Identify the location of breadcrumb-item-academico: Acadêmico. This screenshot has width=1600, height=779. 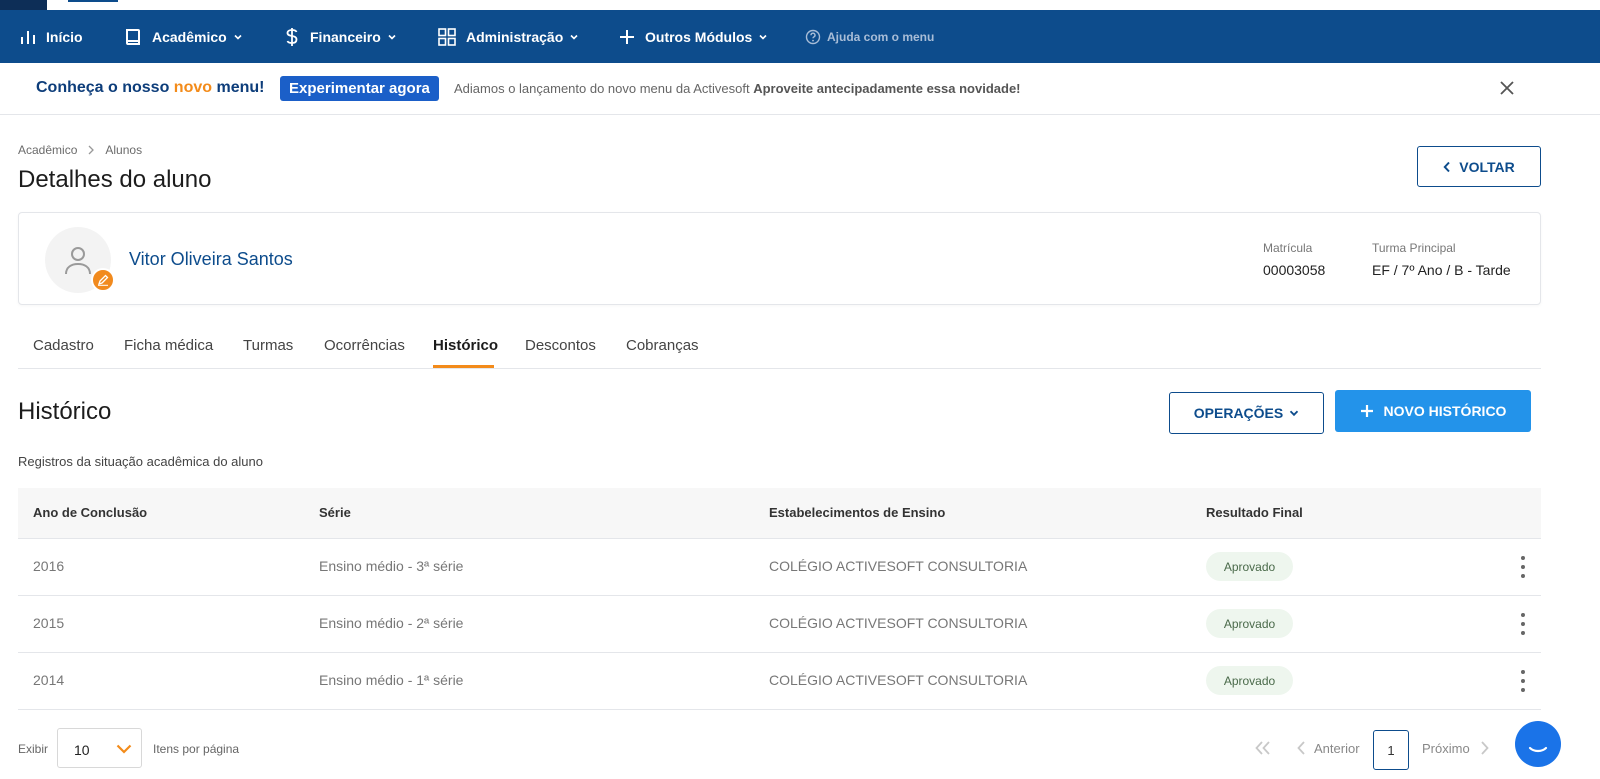
(47, 150).